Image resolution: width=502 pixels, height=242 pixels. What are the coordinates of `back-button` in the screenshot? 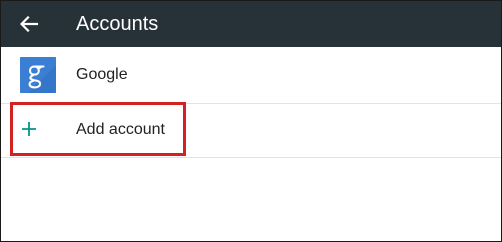 It's located at (29, 24).